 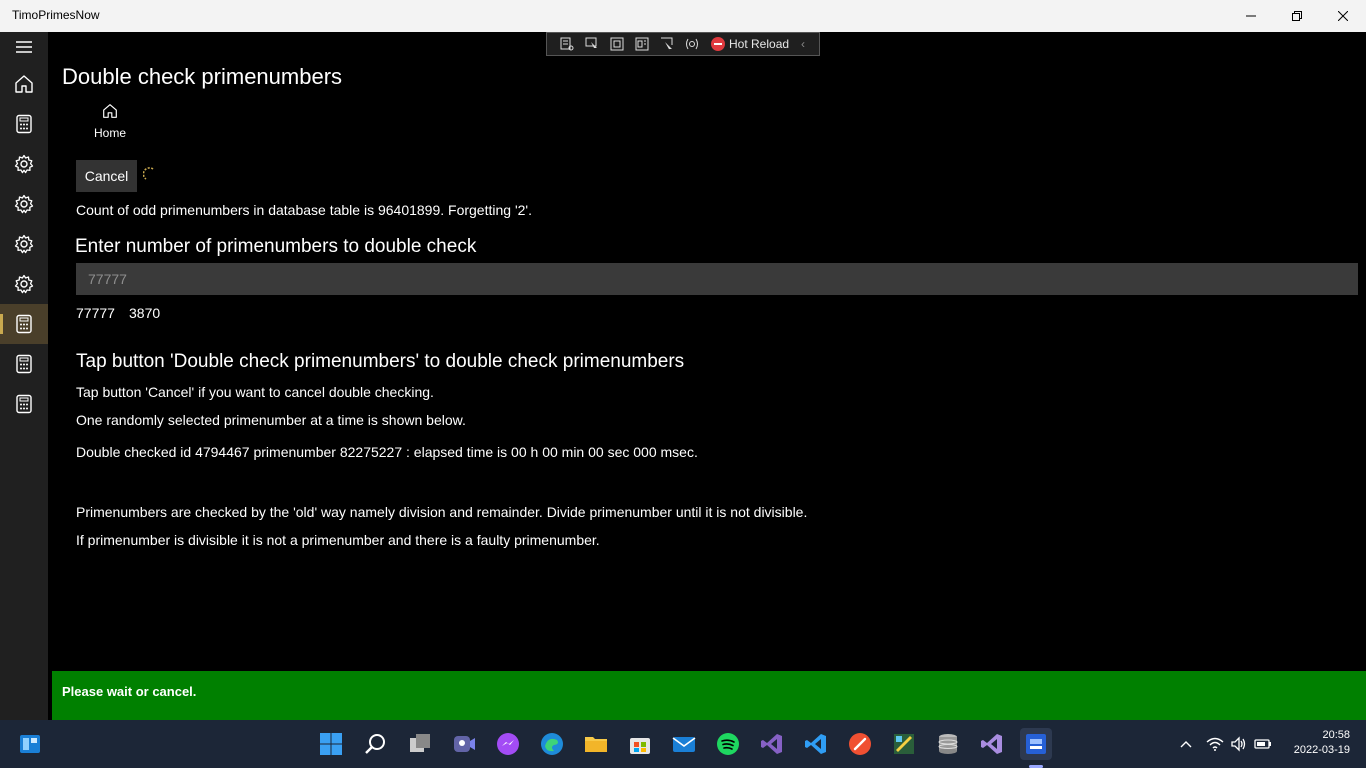 I want to click on live-tree-icon, so click(x=567, y=44).